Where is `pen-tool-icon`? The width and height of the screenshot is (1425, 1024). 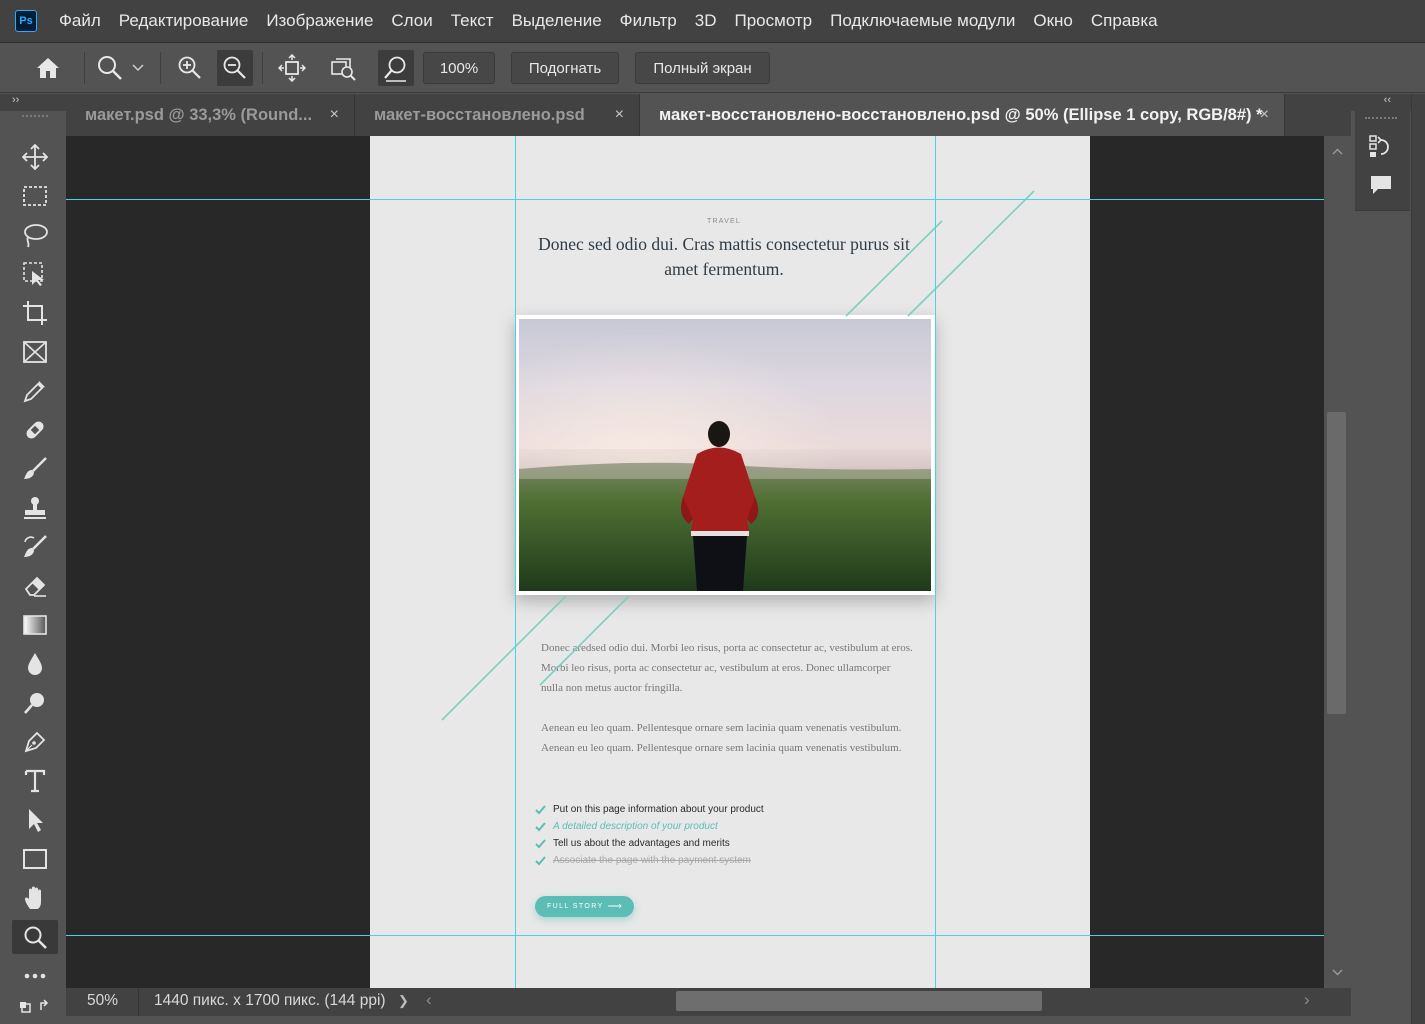 pen-tool-icon is located at coordinates (35, 742).